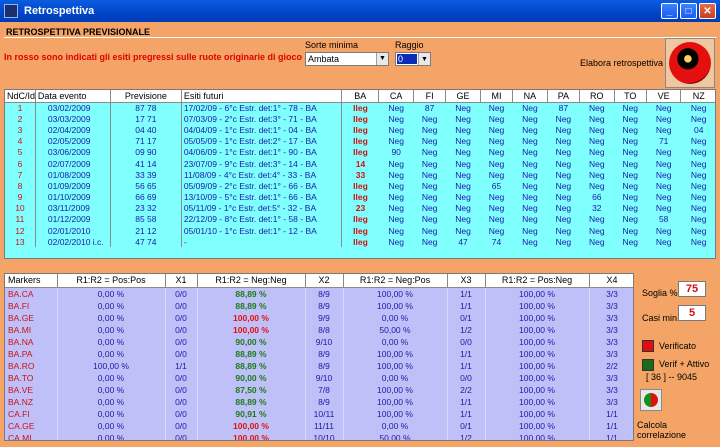 The height and width of the screenshot is (447, 720). Describe the element at coordinates (396, 96) in the screenshot. I see `column-header: CA` at that location.